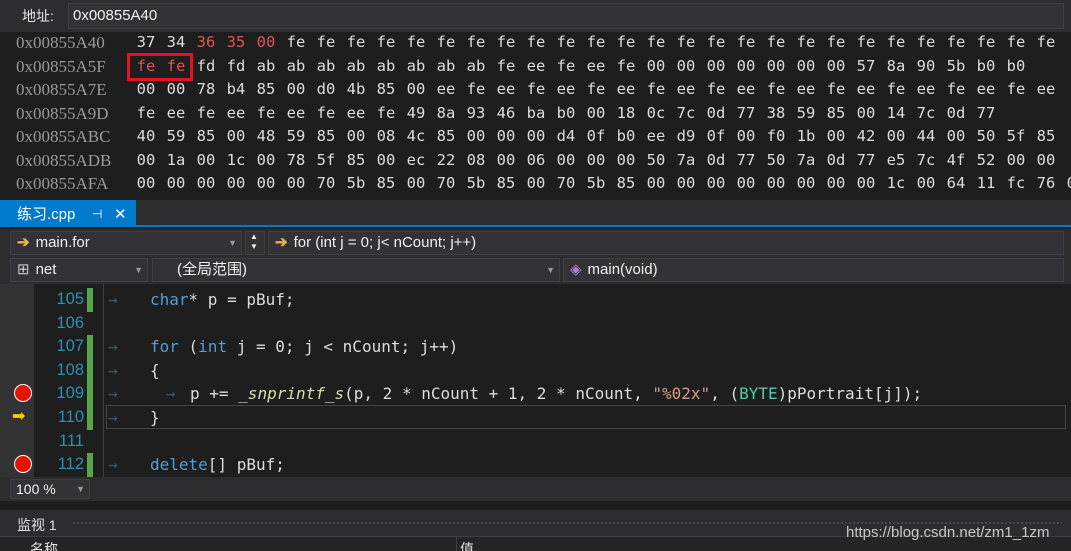 The width and height of the screenshot is (1071, 551). I want to click on memory-byte: 52, so click(986, 160).